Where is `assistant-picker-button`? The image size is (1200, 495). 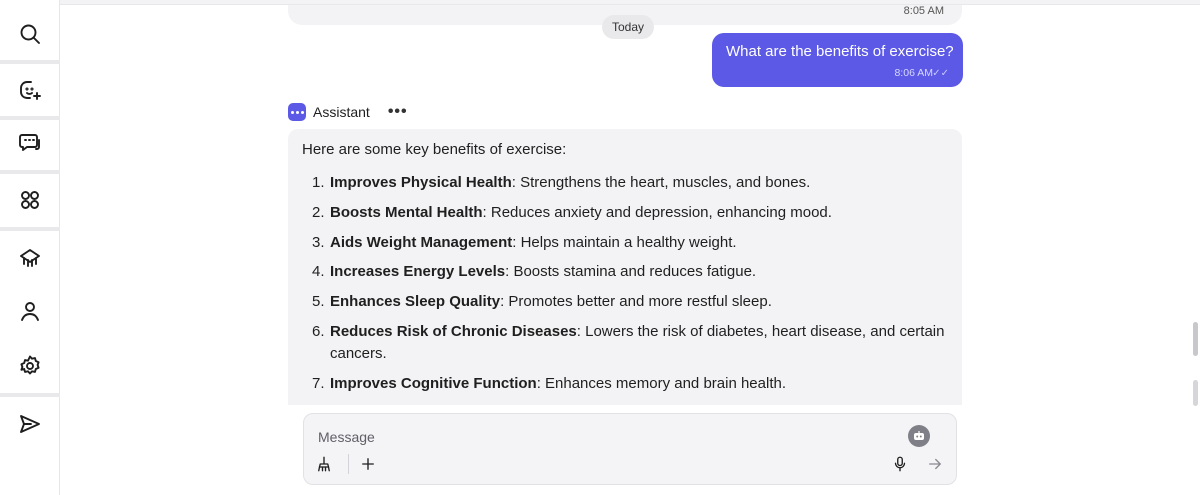 assistant-picker-button is located at coordinates (919, 436).